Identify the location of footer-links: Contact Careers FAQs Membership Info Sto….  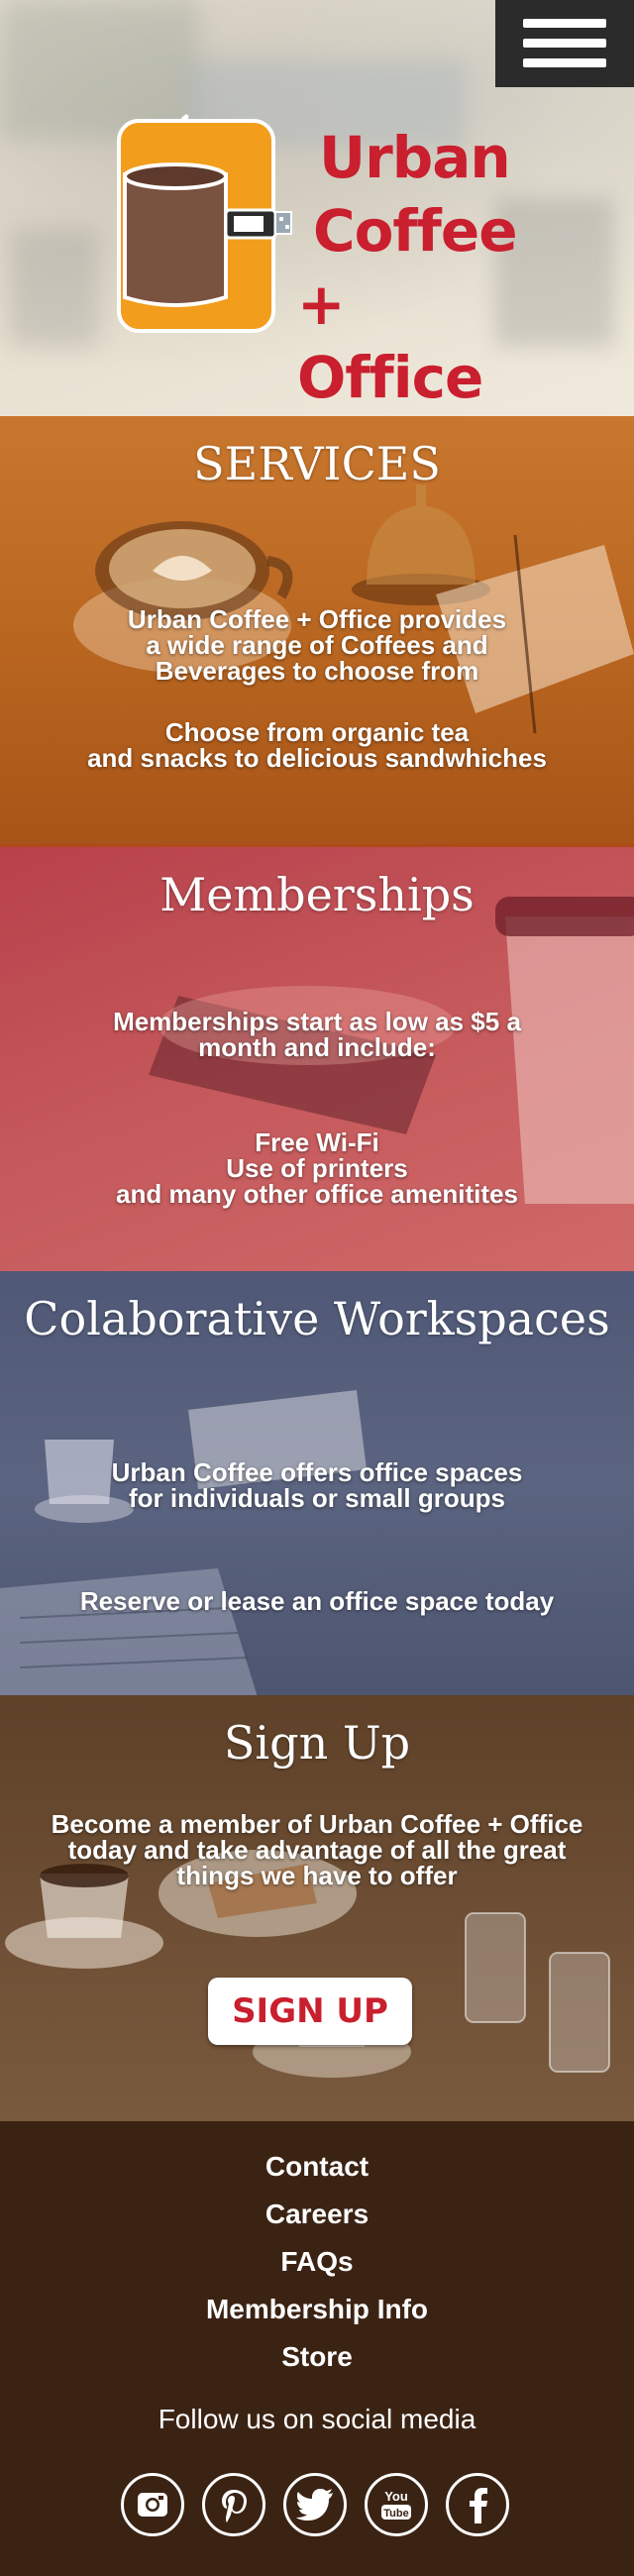
(317, 2262).